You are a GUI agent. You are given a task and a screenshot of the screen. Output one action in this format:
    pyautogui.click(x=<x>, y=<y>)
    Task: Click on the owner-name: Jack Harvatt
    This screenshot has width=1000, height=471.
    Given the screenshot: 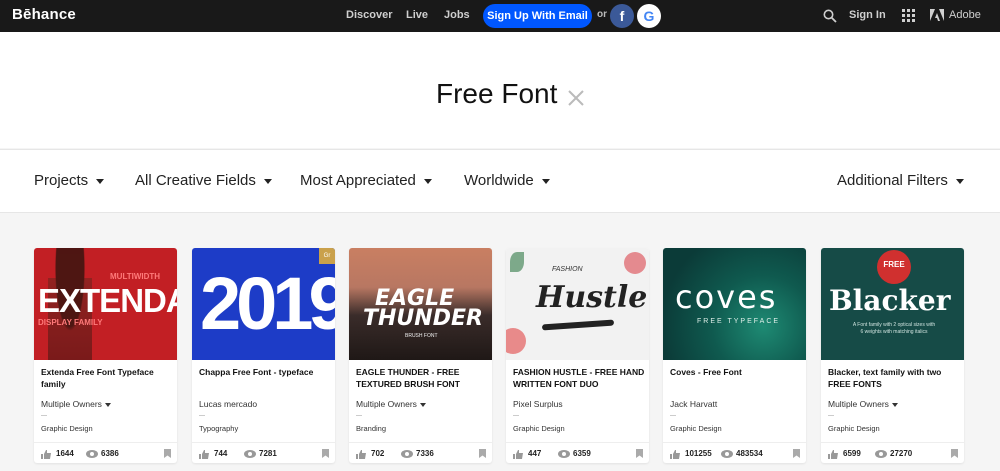 What is the action you would take?
    pyautogui.click(x=693, y=404)
    